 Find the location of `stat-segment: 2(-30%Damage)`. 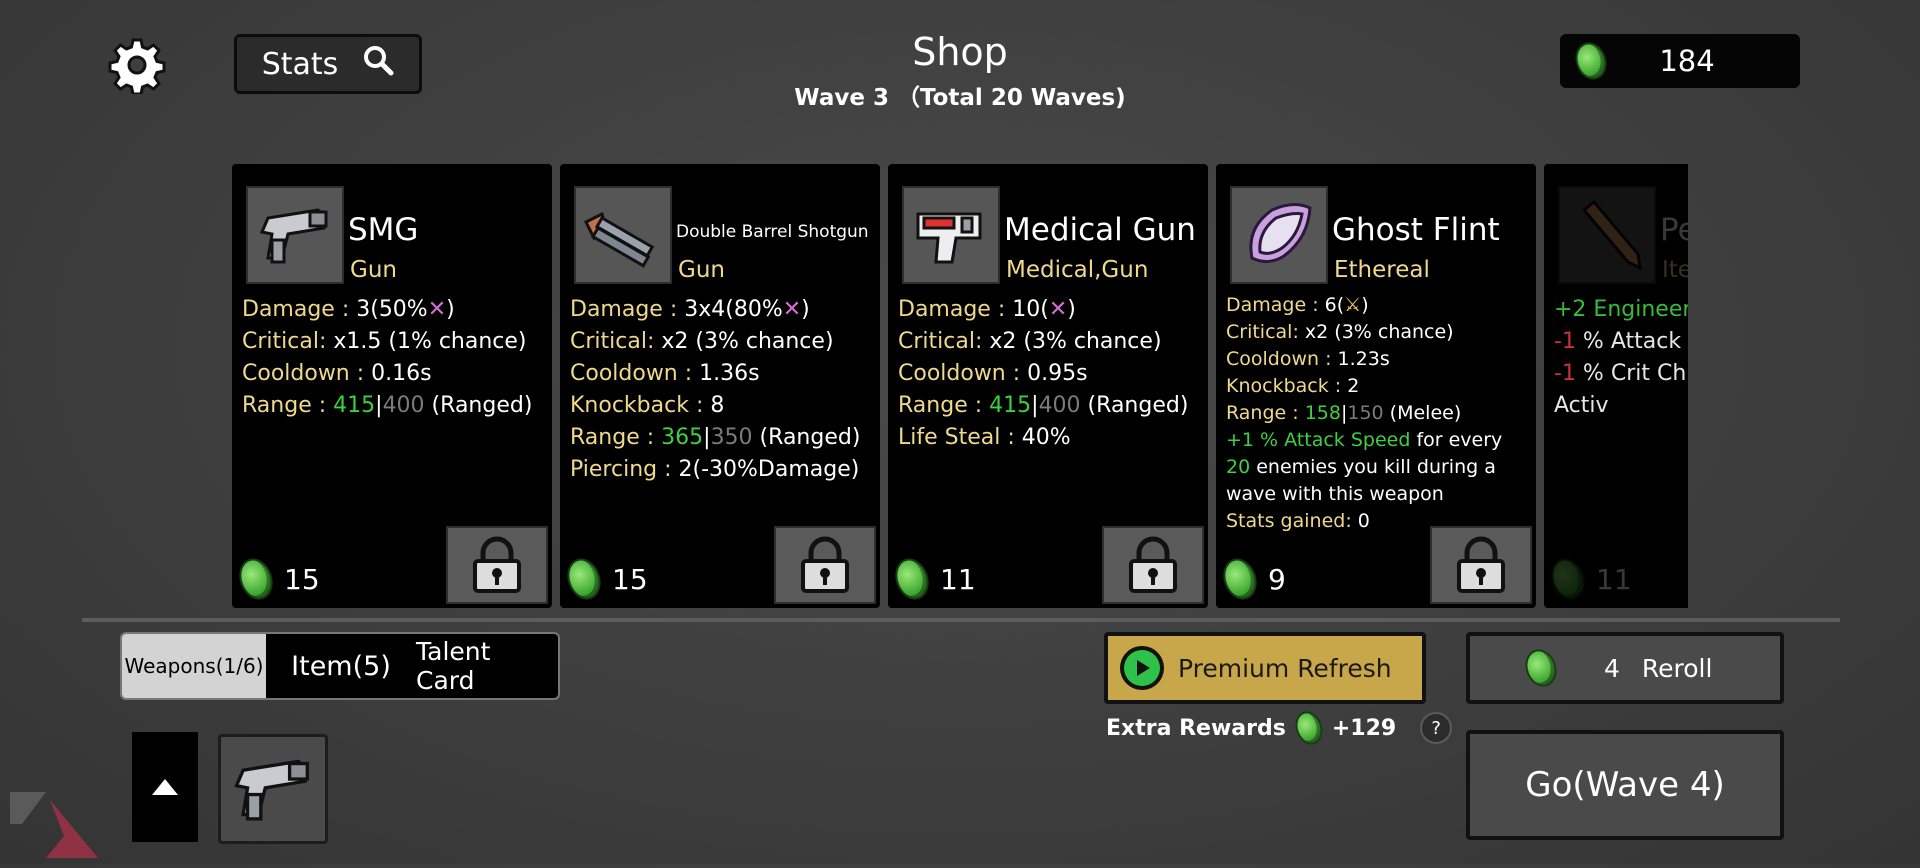

stat-segment: 2(-30%Damage) is located at coordinates (769, 469).